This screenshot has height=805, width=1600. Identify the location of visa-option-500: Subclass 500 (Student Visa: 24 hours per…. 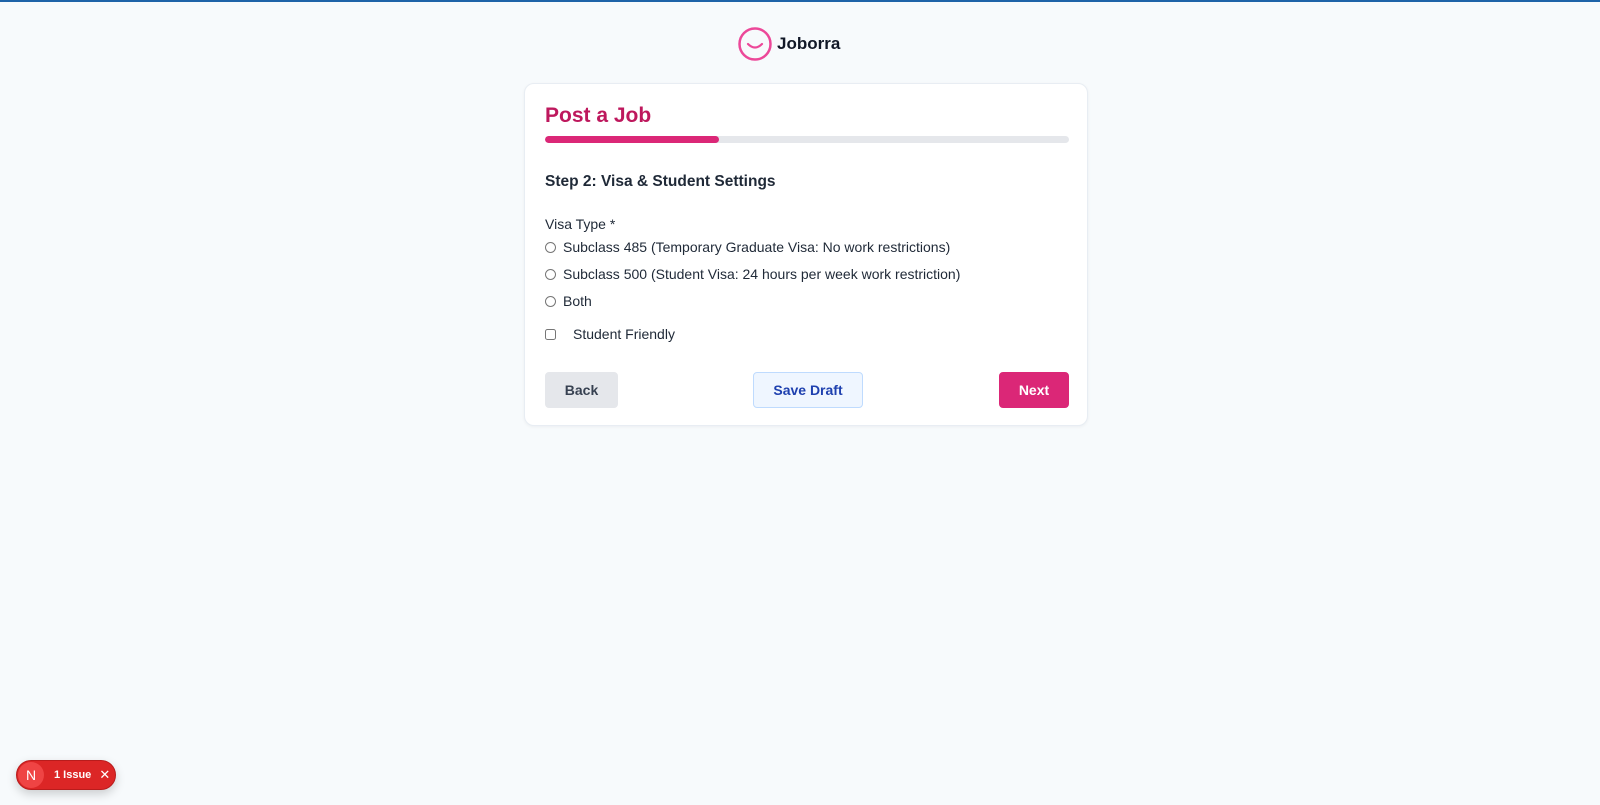
(752, 274).